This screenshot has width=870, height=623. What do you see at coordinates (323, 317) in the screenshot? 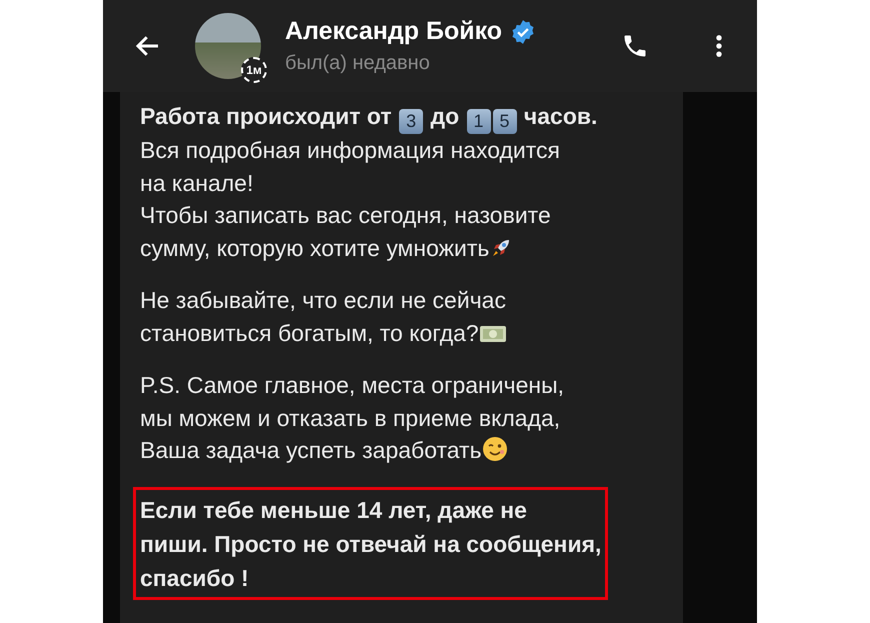
I see `message-paragraph: Не забывайте, что если не сейчас становиться богатым, то когда?` at bounding box center [323, 317].